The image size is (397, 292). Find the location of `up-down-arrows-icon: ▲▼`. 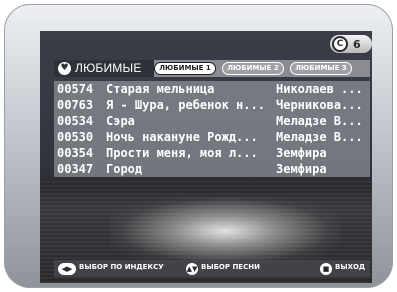

up-down-arrows-icon: ▲▼ is located at coordinates (192, 269).